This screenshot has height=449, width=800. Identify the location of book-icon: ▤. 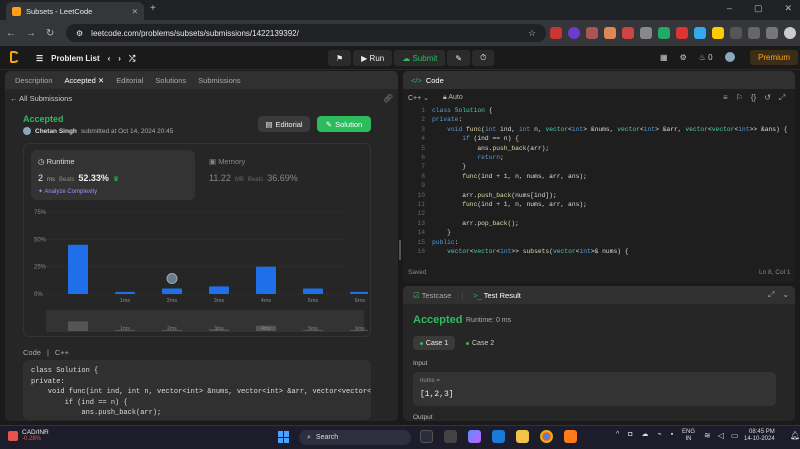
(269, 124).